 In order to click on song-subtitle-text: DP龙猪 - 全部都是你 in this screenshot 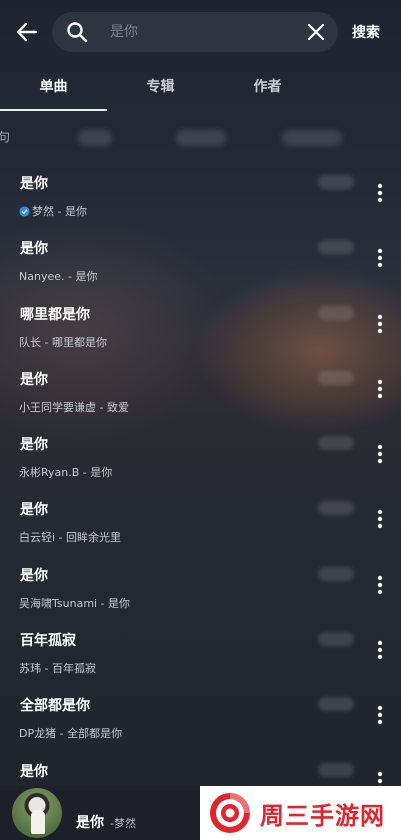, I will do `click(71, 734)`.